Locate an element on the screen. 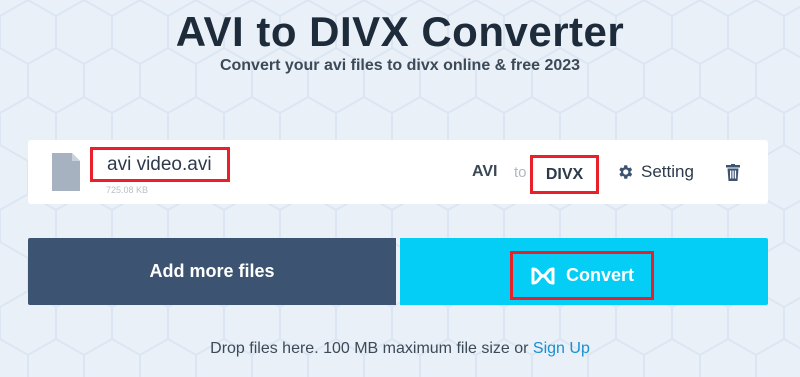 The width and height of the screenshot is (800, 377). file-icon is located at coordinates (66, 172).